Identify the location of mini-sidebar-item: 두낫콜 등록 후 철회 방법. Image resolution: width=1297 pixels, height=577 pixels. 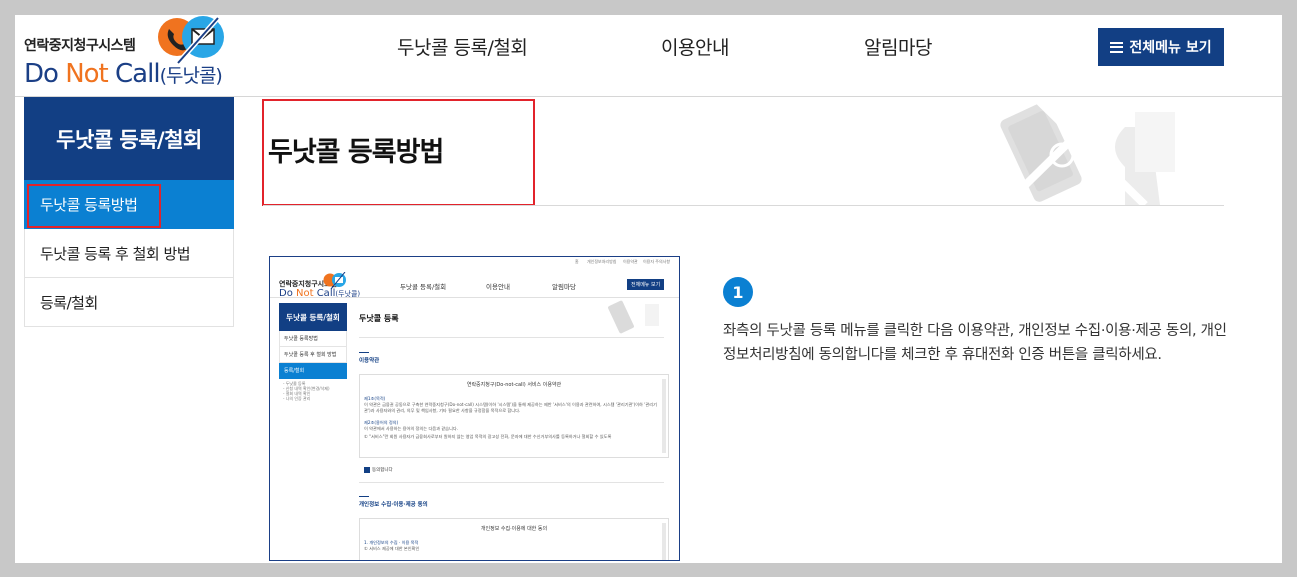
(313, 355).